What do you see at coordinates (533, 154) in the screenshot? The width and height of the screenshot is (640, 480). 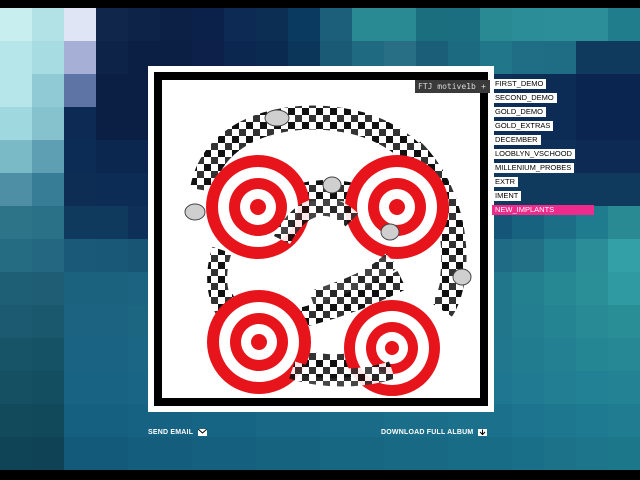 I see `track-item: LOOBLYN_VSCHOOD` at bounding box center [533, 154].